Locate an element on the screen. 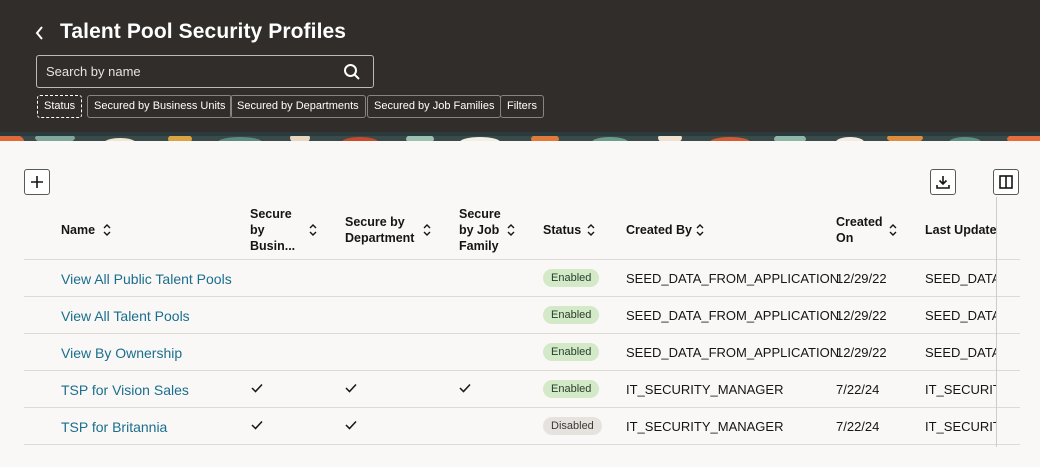 This screenshot has height=467, width=1040. status-badge: Disabled is located at coordinates (572, 426).